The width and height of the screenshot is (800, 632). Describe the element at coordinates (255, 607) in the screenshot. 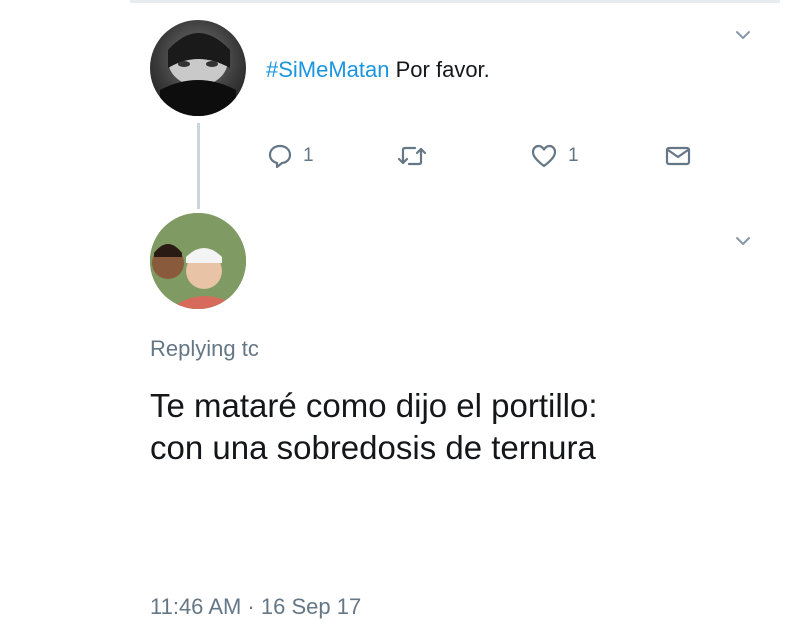

I see `tweet-timestamp: 11:46 AM · 16 Sep 17` at that location.